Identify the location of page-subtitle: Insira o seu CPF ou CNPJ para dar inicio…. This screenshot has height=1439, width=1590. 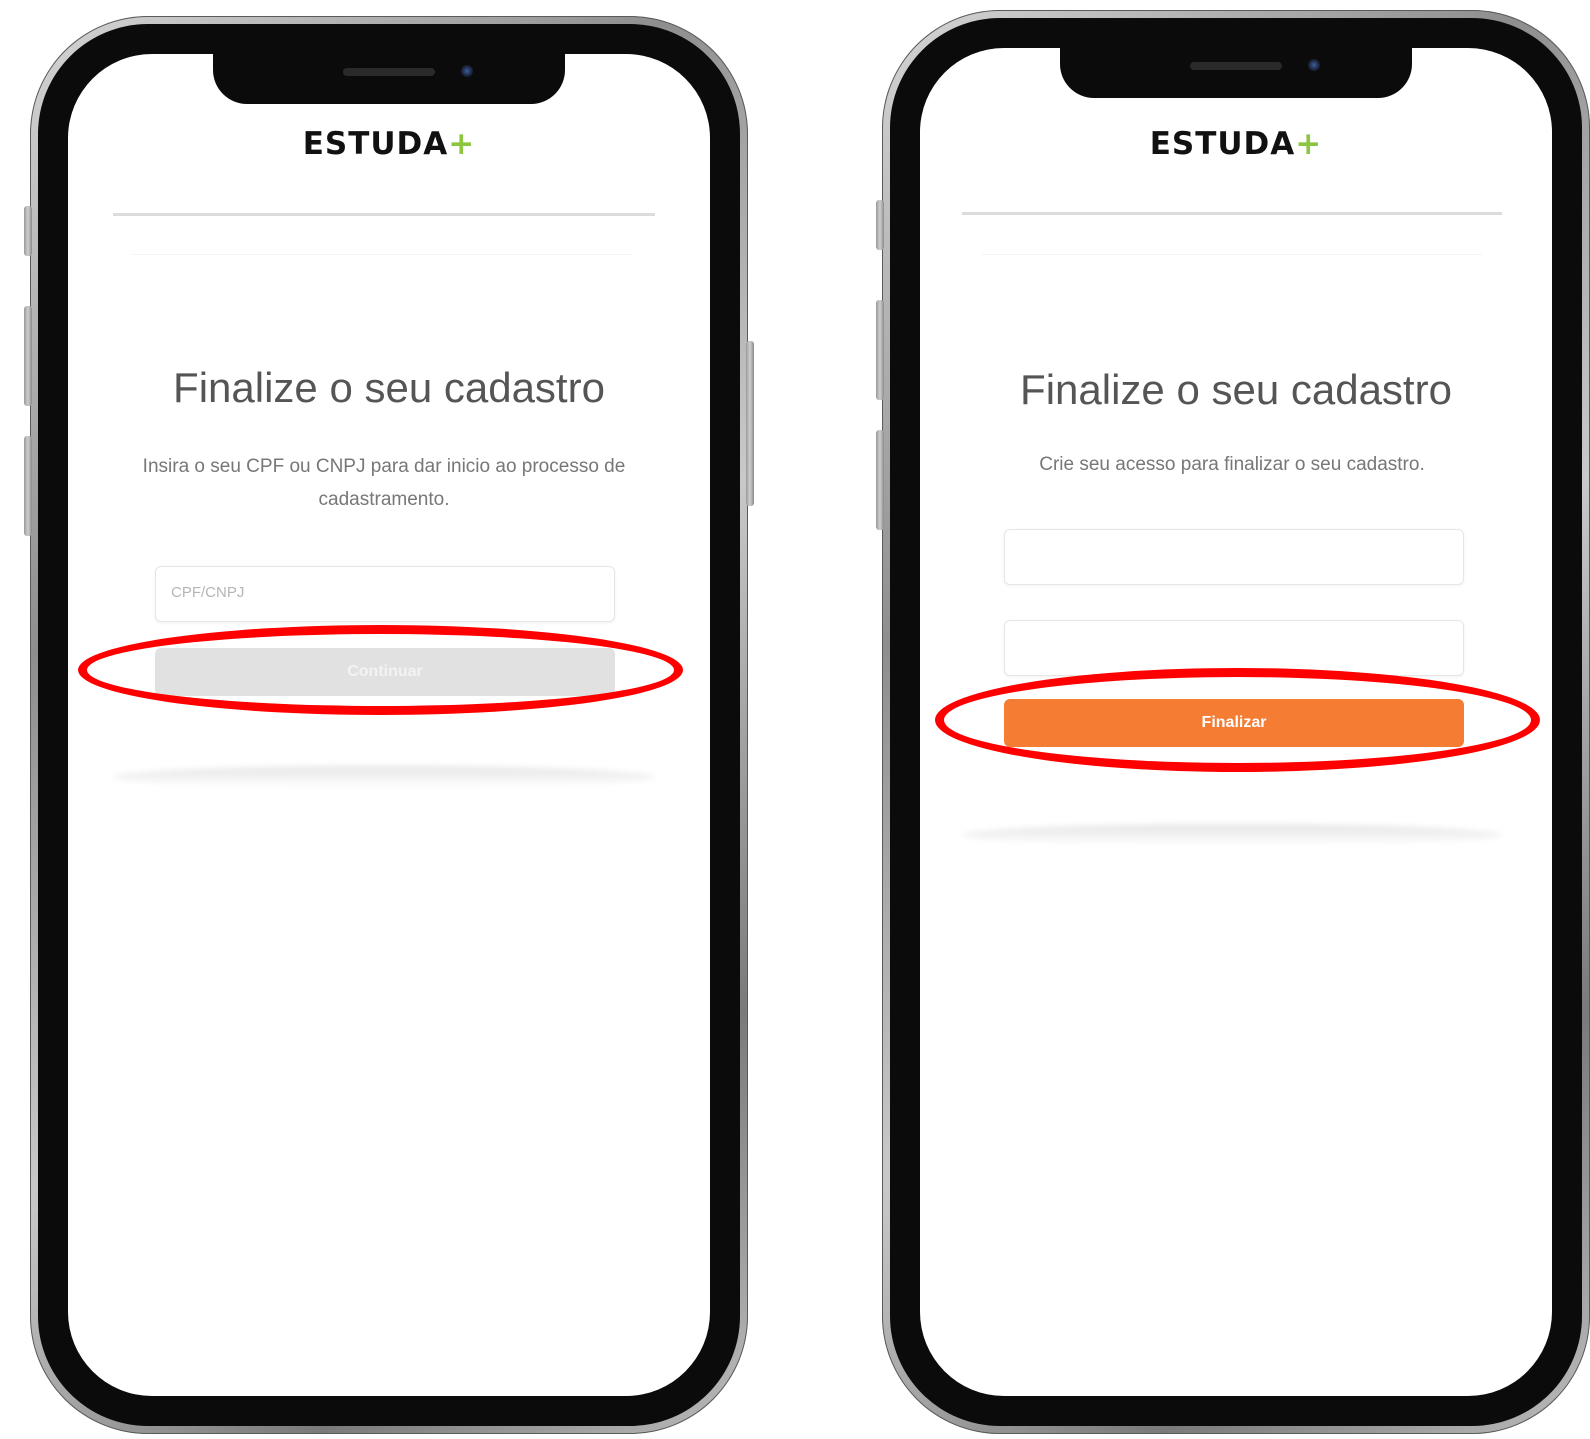
(384, 483).